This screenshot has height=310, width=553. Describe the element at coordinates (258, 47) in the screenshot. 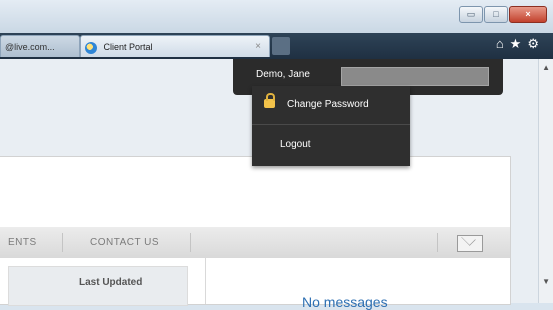

I see `close-tab-icon: ×` at that location.